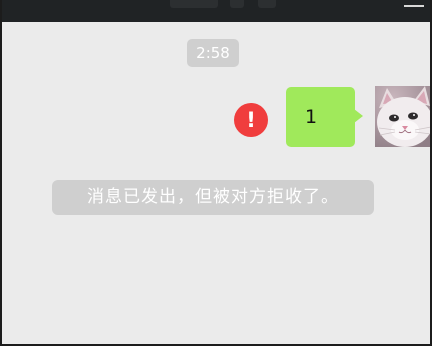 This screenshot has width=432, height=346. I want to click on avatar, so click(402, 116).